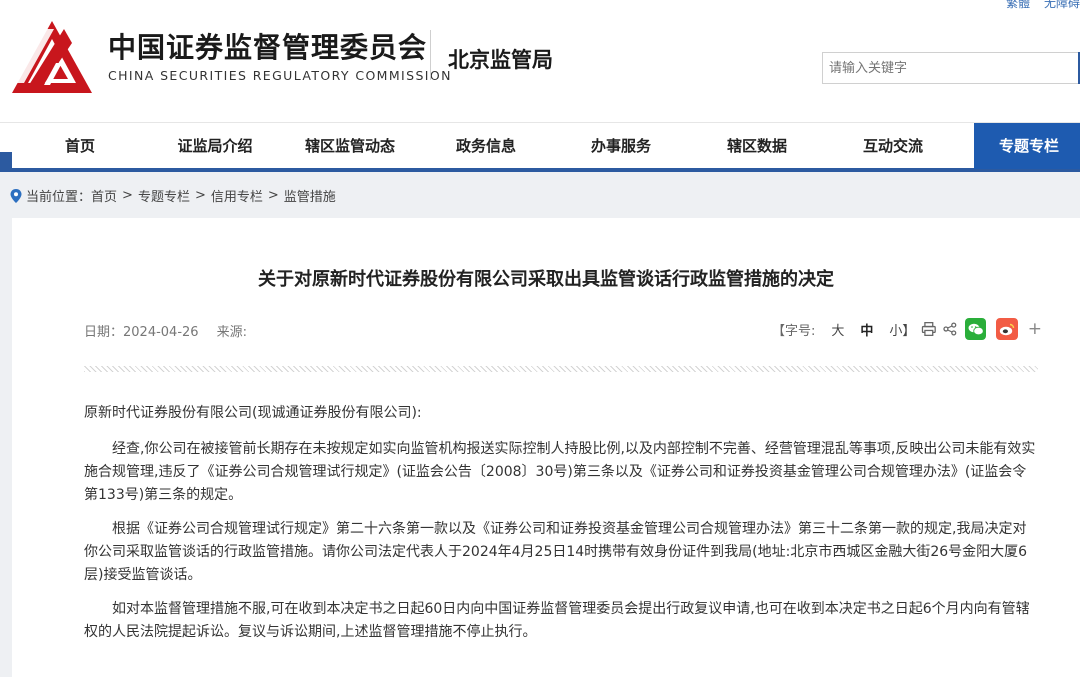  I want to click on nav-accent-strip, so click(6, 162).